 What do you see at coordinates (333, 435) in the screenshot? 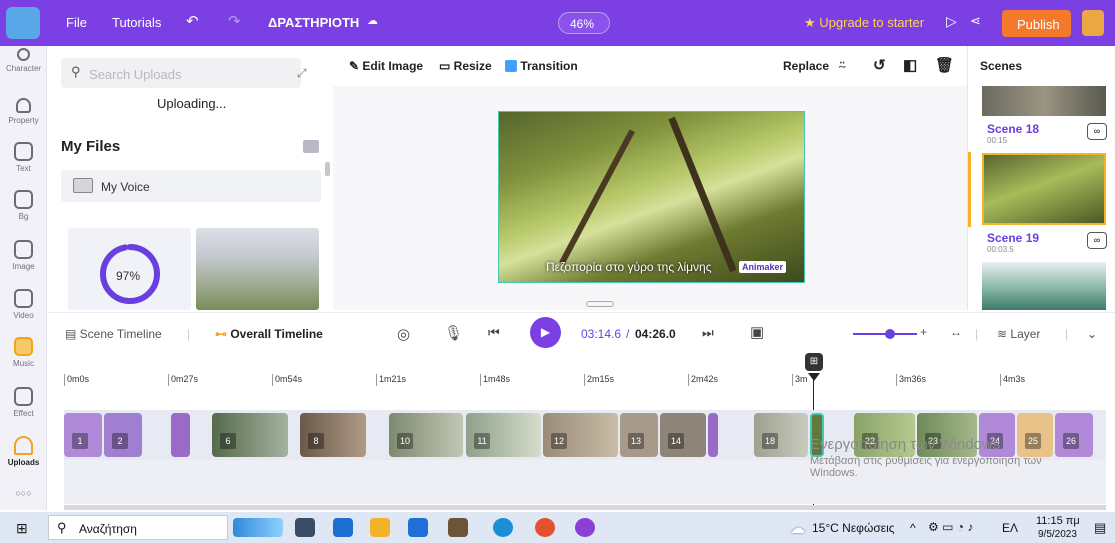
I see `scene-clip: 8` at bounding box center [333, 435].